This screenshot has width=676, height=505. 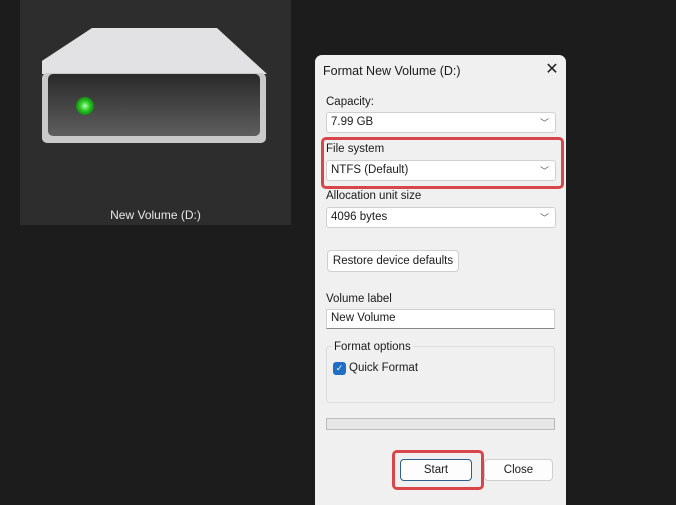 What do you see at coordinates (440, 374) in the screenshot?
I see `format-options-group` at bounding box center [440, 374].